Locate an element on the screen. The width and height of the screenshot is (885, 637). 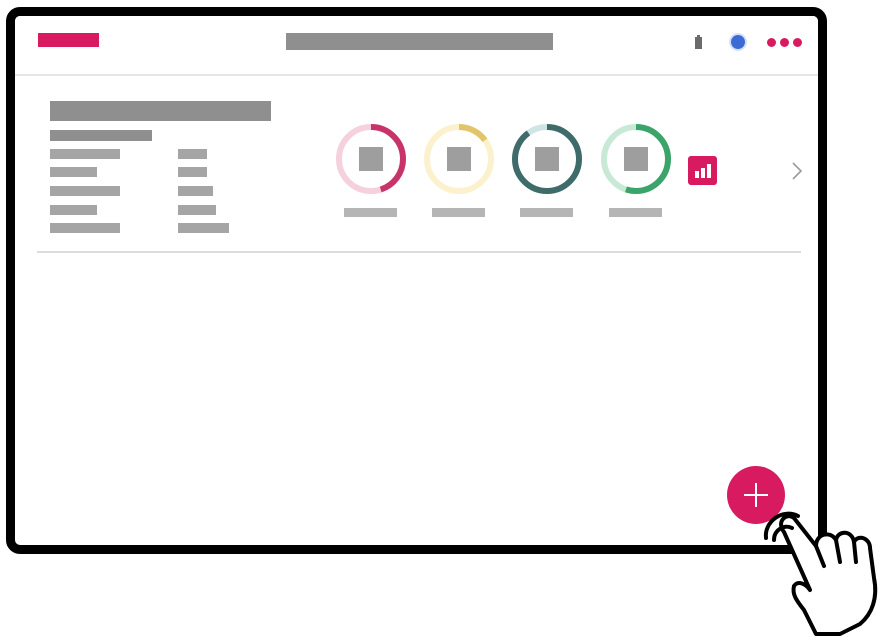
summary-title-placeholder is located at coordinates (160, 111).